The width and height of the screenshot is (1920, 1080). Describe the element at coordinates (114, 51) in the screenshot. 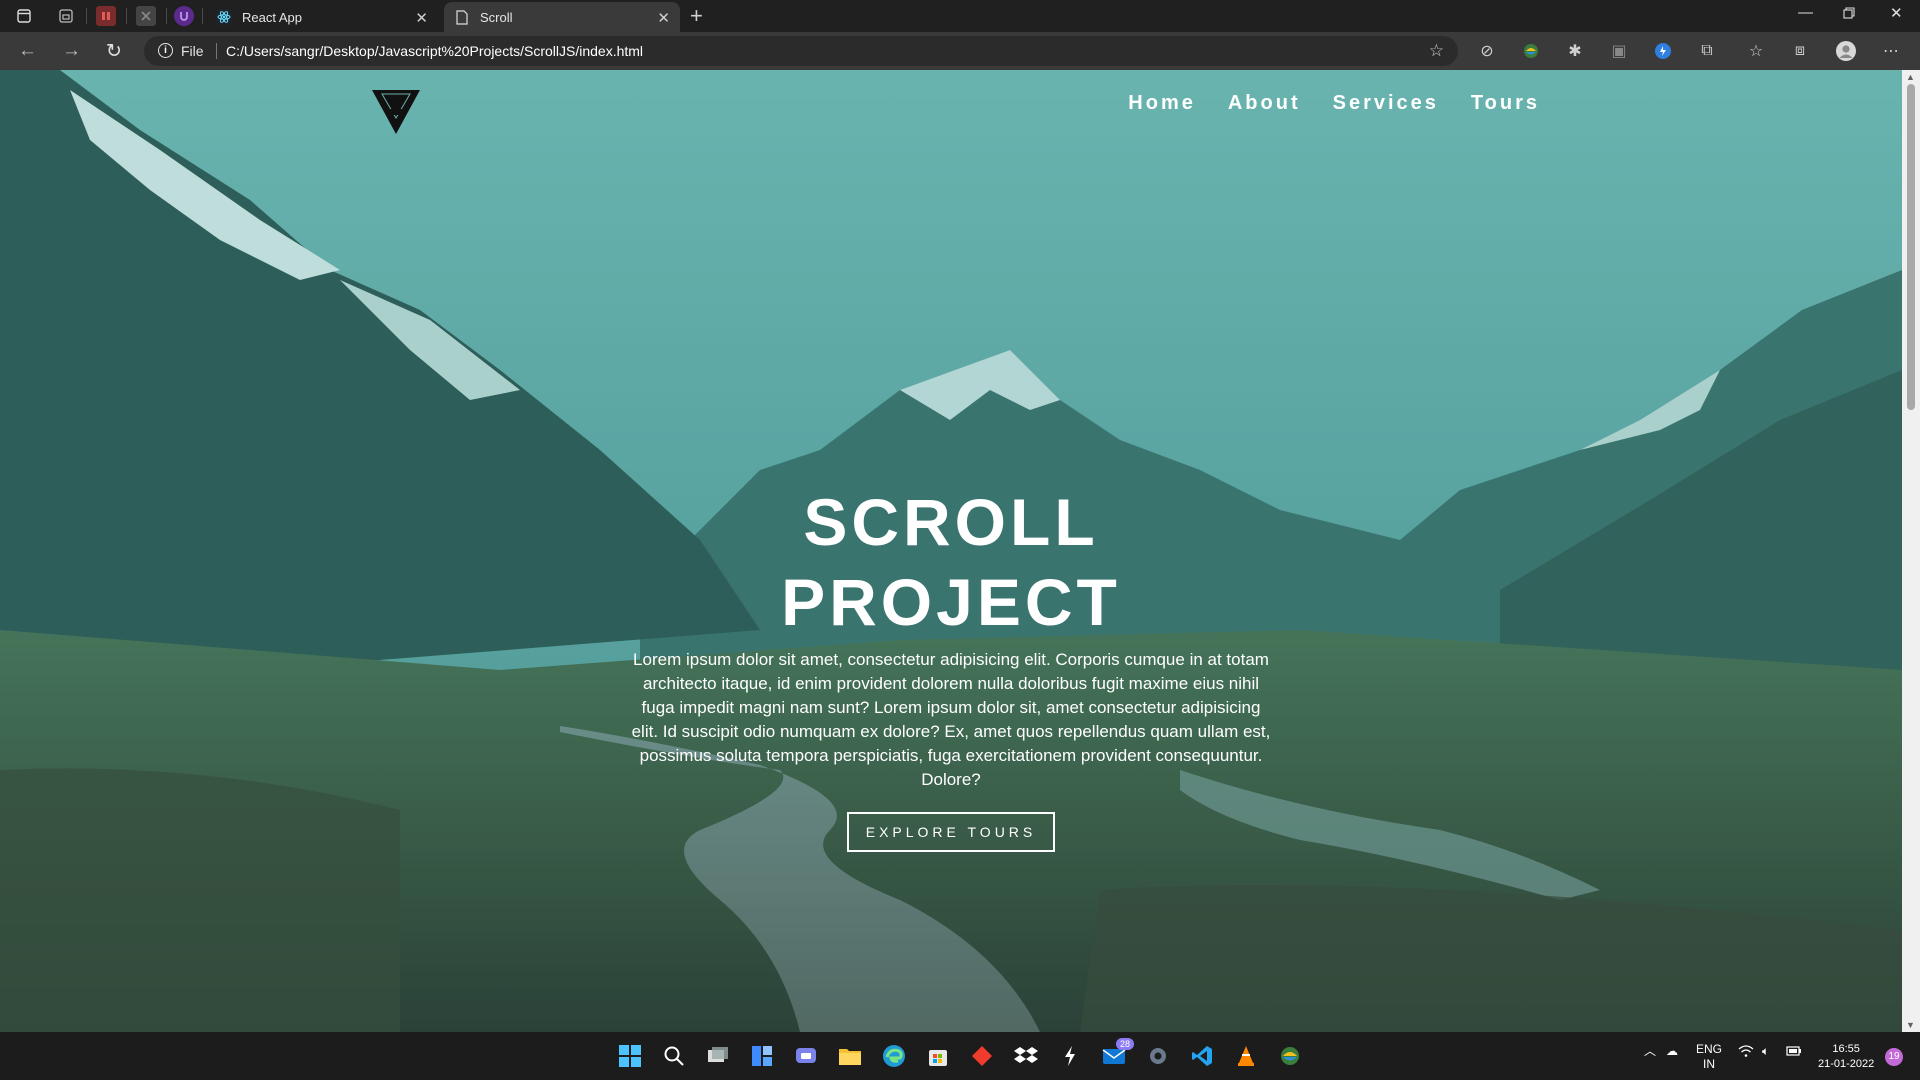

I see `refresh-button: ↻` at that location.